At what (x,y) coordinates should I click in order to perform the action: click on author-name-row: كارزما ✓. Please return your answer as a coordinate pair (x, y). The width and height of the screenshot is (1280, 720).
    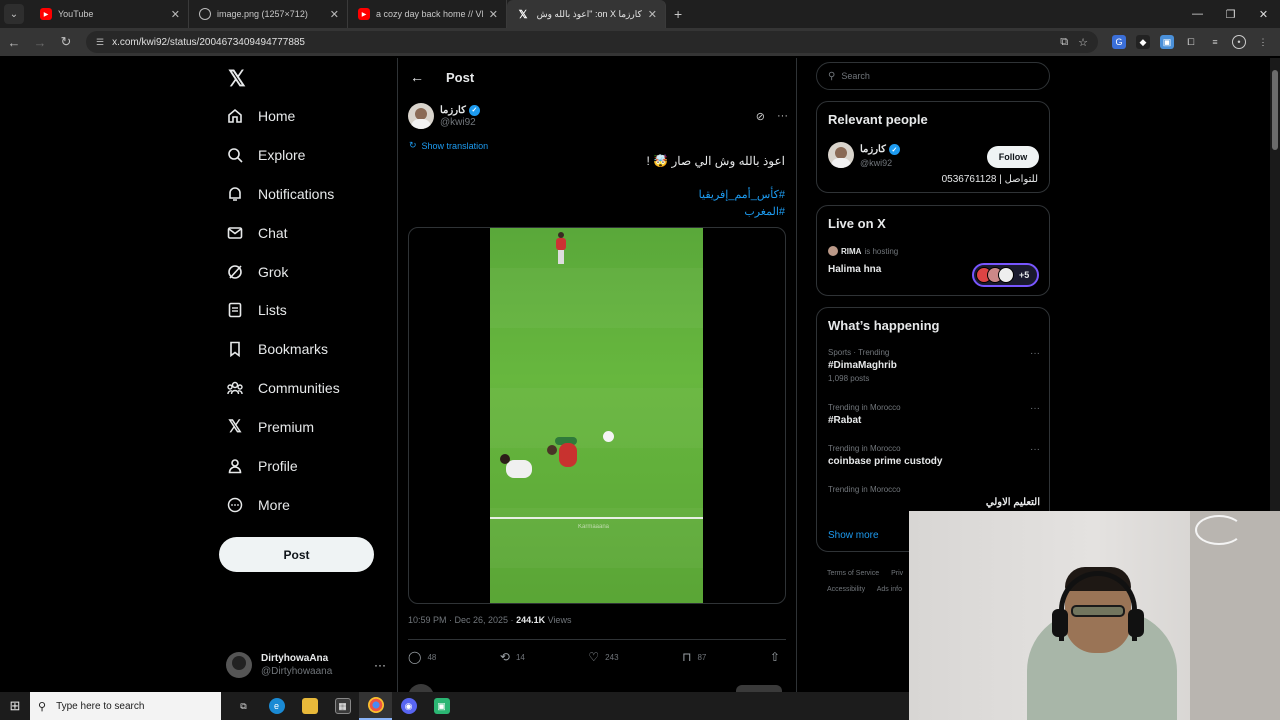
    Looking at the image, I should click on (460, 110).